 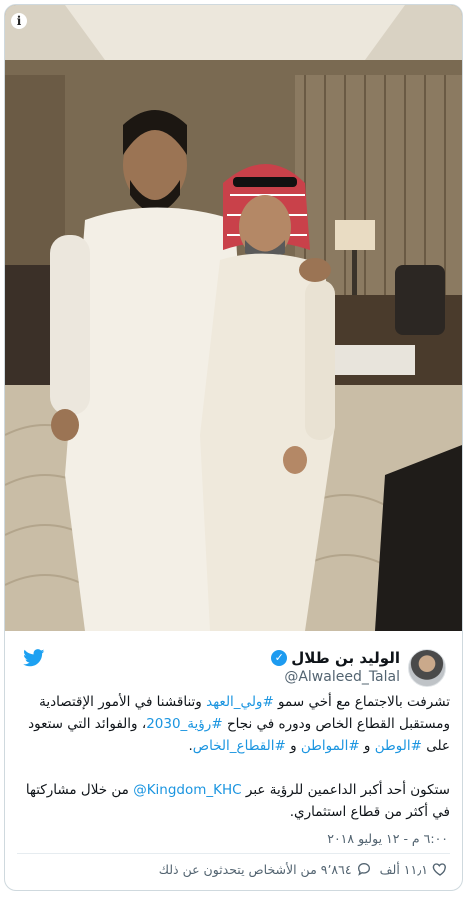 What do you see at coordinates (233, 853) in the screenshot?
I see `divider` at bounding box center [233, 853].